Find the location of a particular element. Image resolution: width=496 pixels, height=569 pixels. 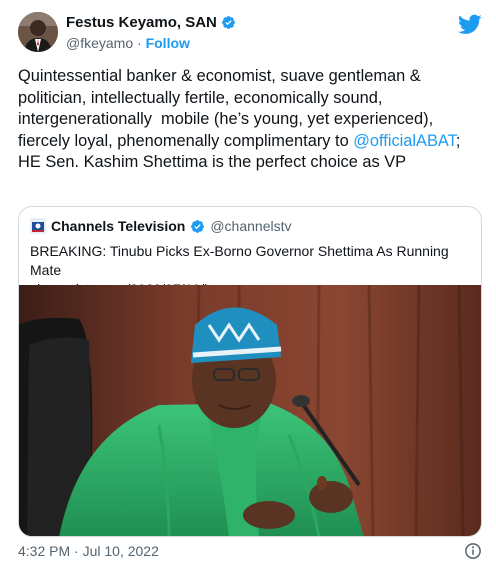

avatar-photo is located at coordinates (38, 32).